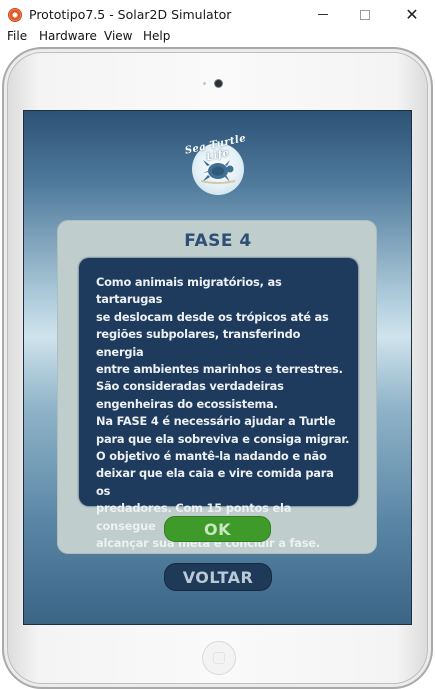 The width and height of the screenshot is (435, 689). I want to click on phase-title: FASE 4, so click(218, 241).